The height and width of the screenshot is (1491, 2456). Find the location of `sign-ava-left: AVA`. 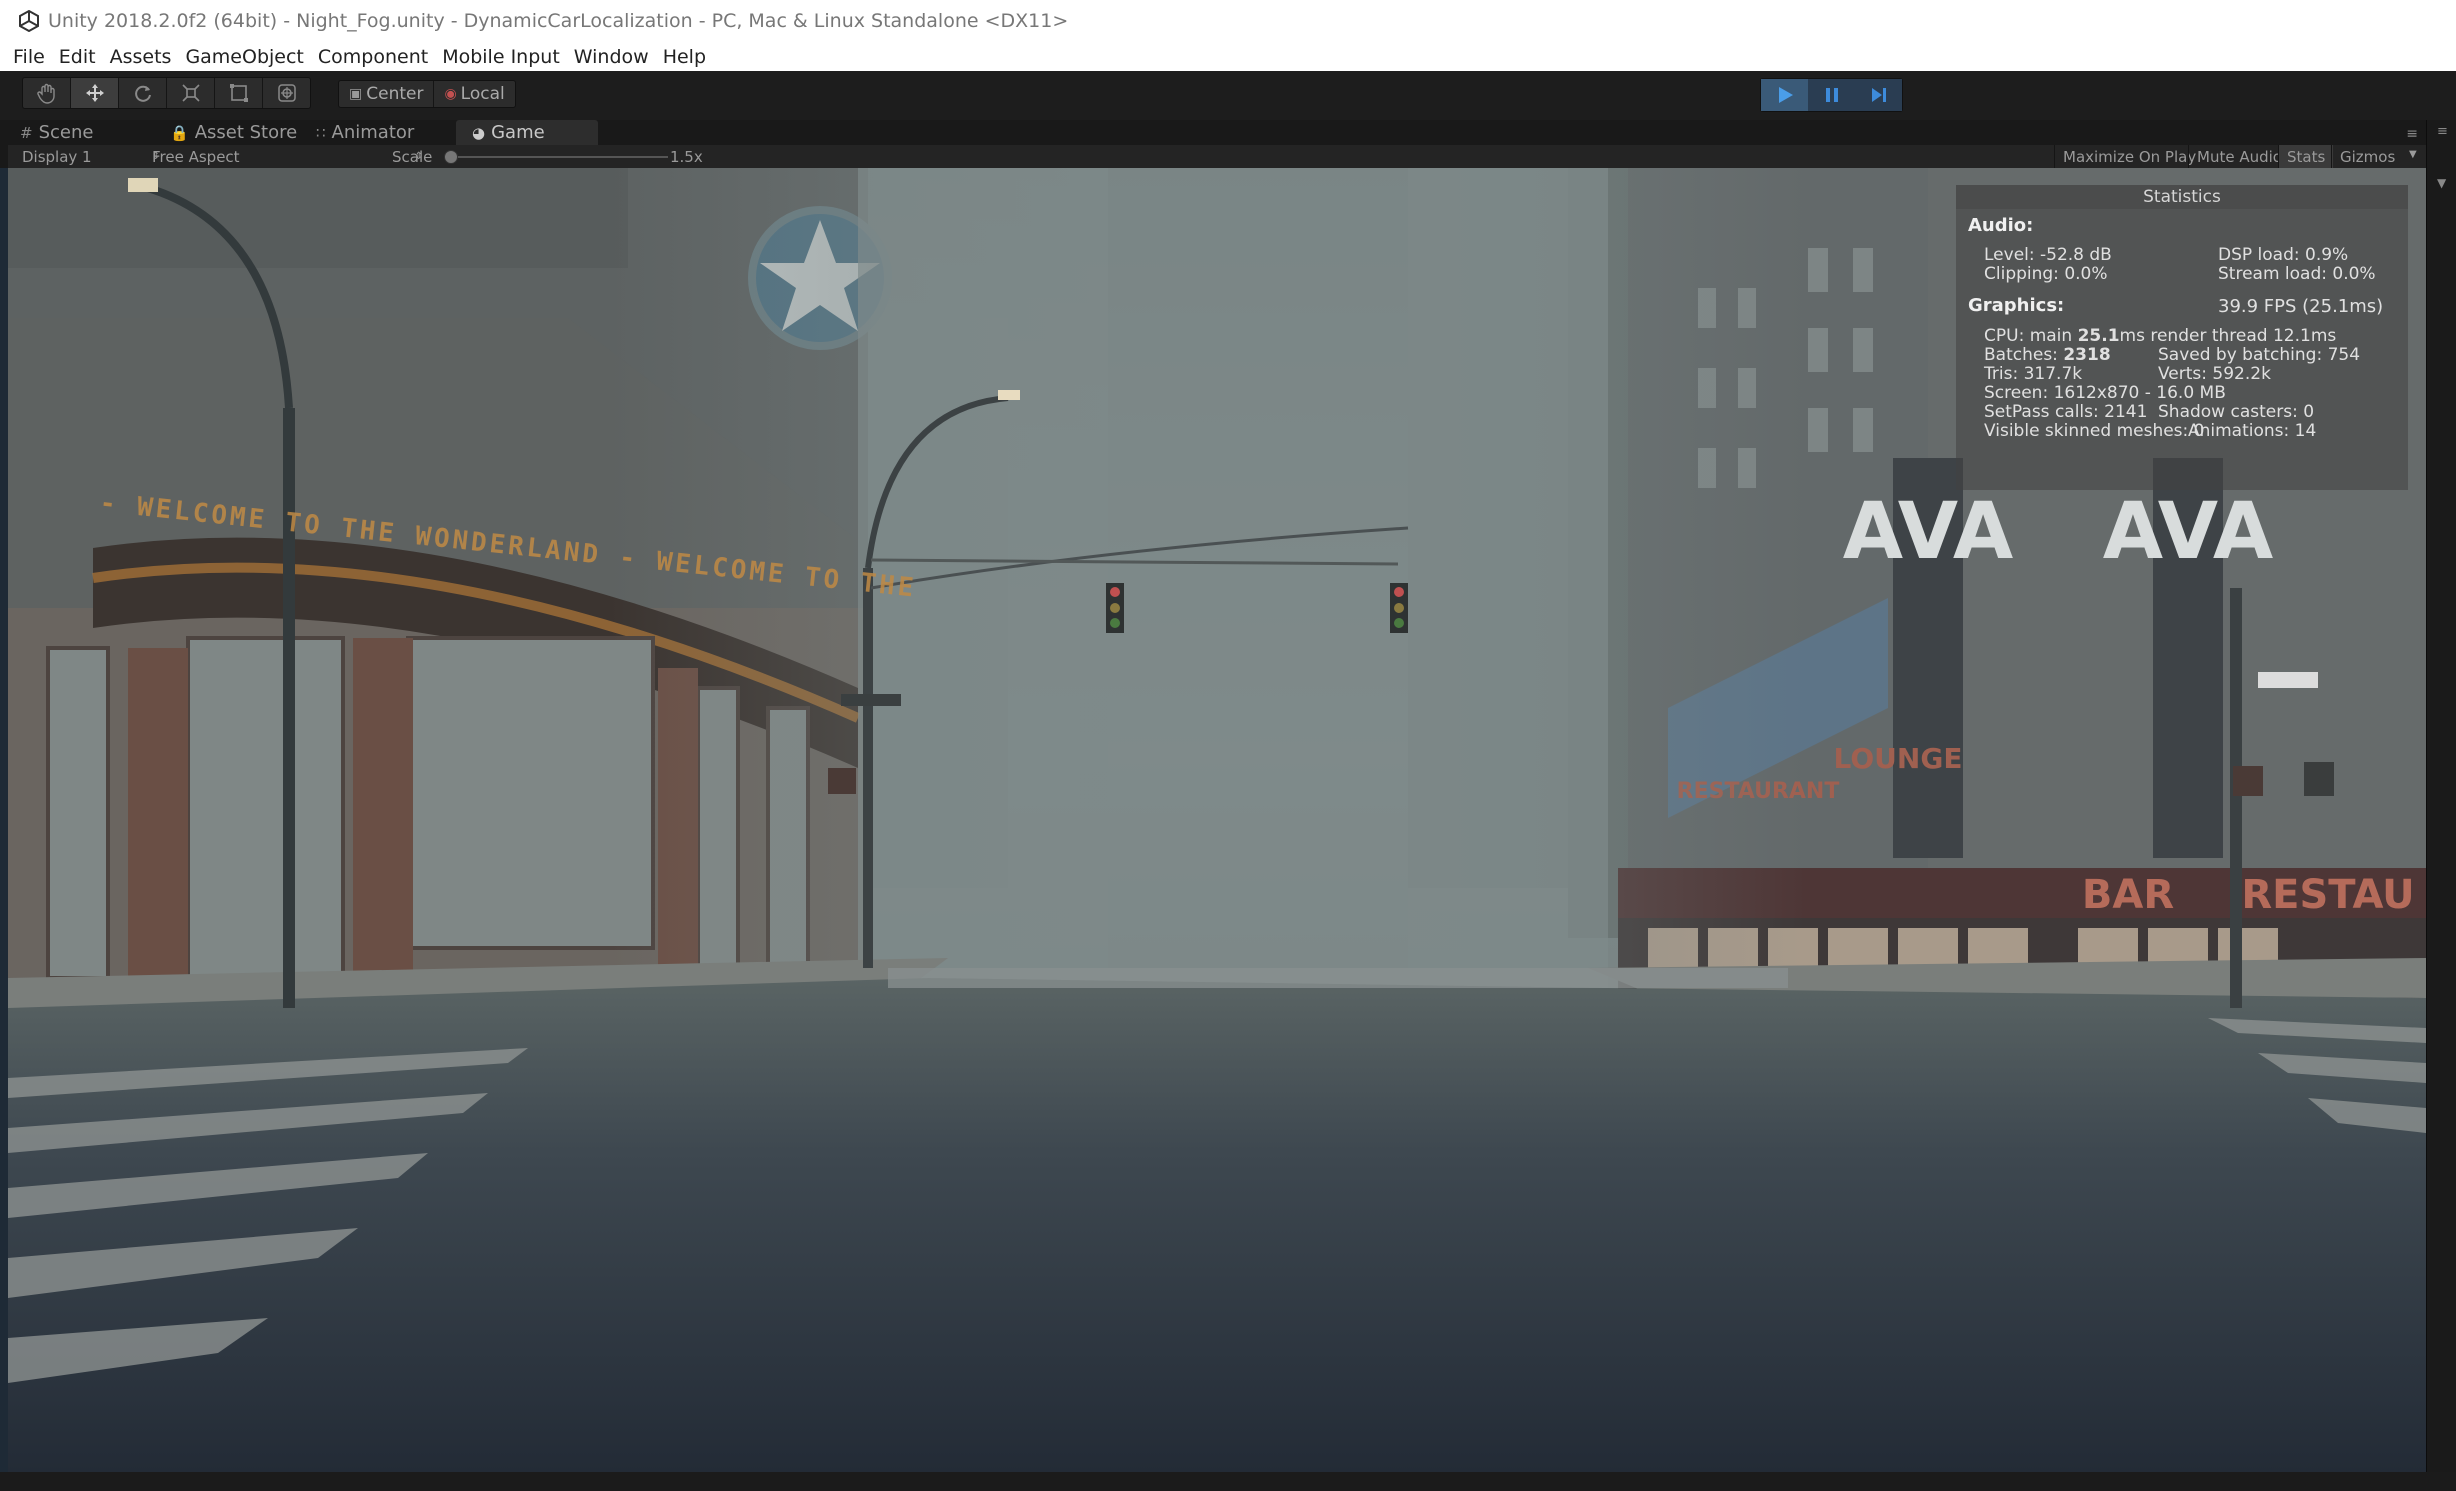

sign-ava-left: AVA is located at coordinates (1928, 532).